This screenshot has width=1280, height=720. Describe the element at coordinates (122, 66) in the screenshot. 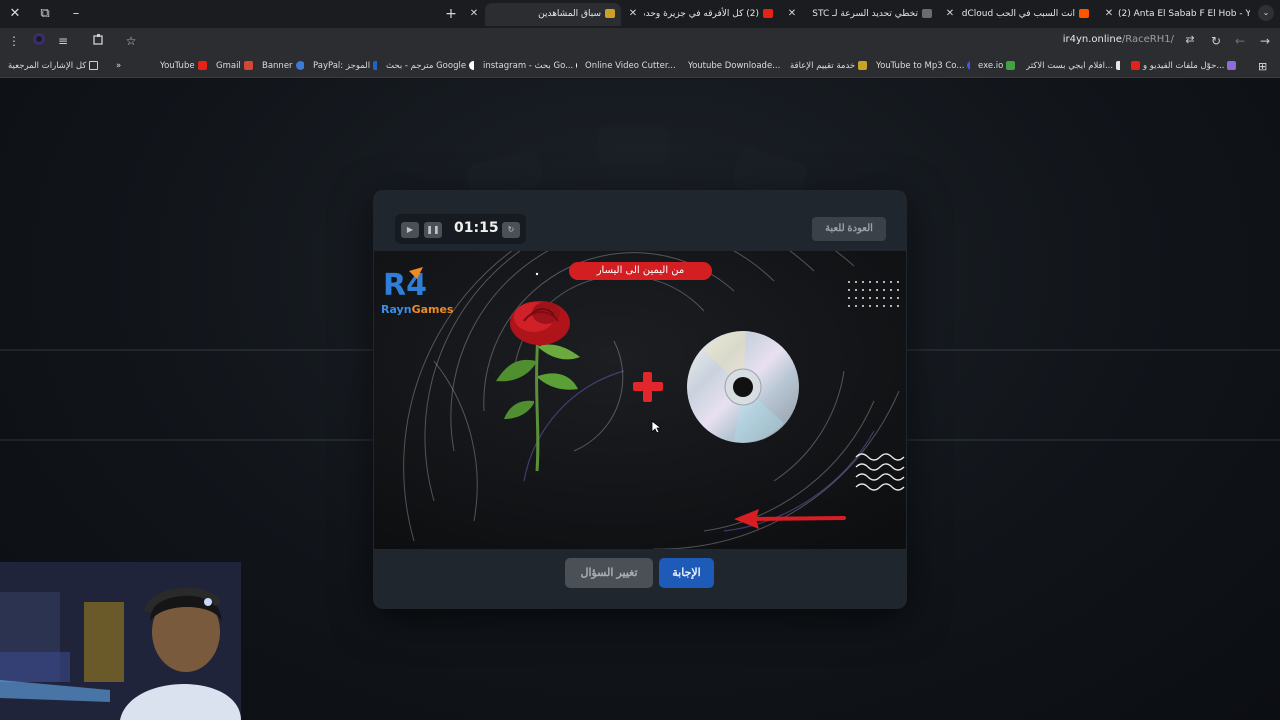

I see `bookmarks-overflow-chevron-icon: »` at that location.